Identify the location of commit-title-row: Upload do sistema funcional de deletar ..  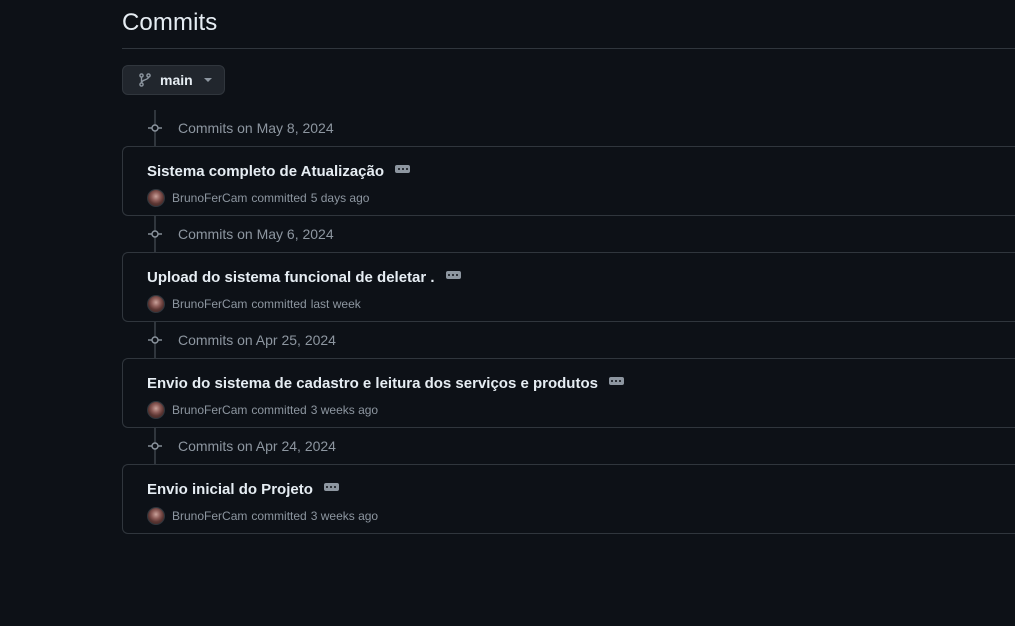
(304, 277).